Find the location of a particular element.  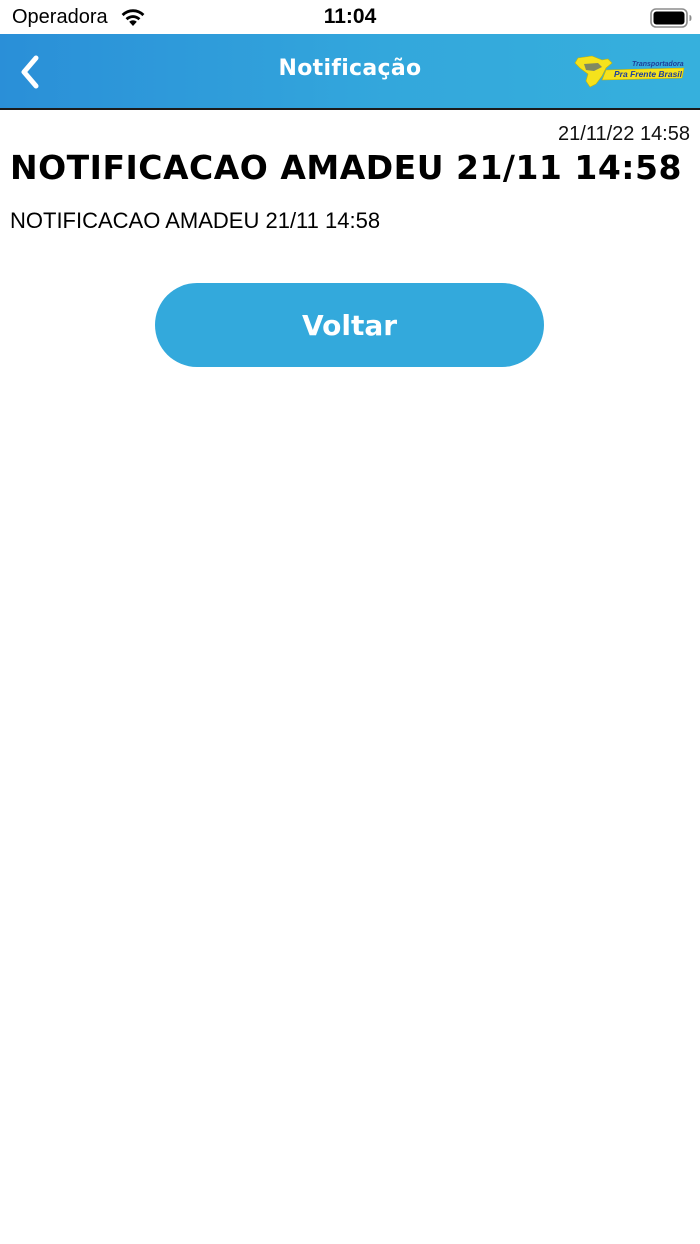

voltar-button-label: Voltar is located at coordinates (349, 325).